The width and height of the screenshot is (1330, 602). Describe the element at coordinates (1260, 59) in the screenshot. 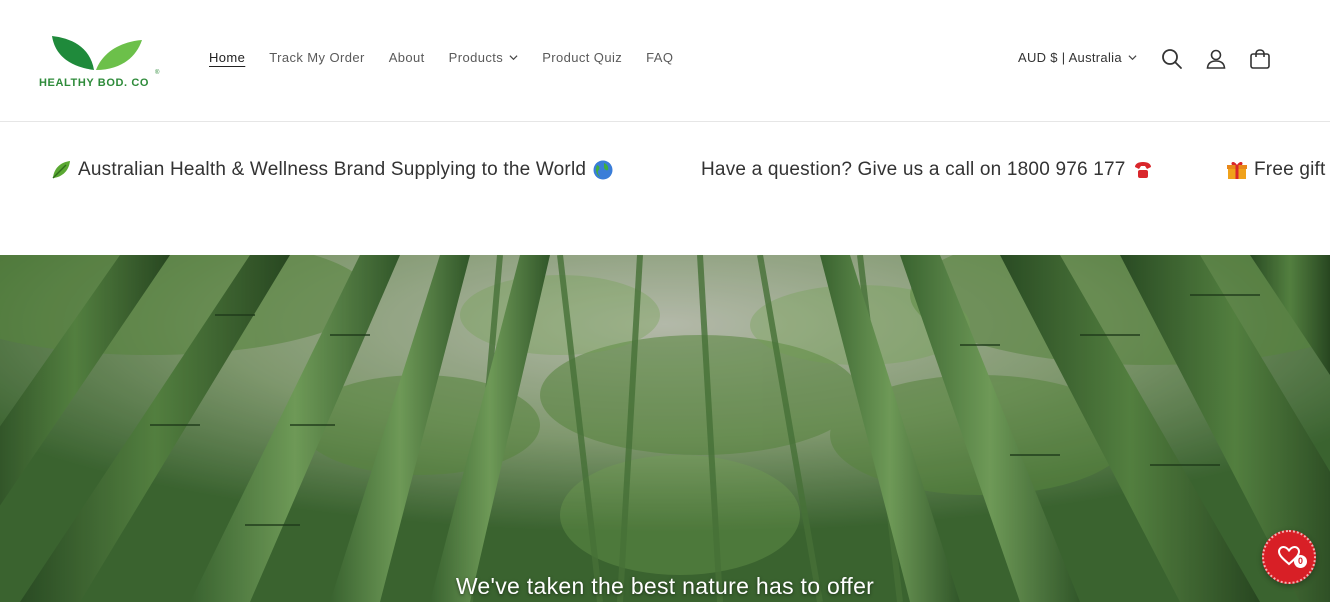

I see `cart-icon` at that location.